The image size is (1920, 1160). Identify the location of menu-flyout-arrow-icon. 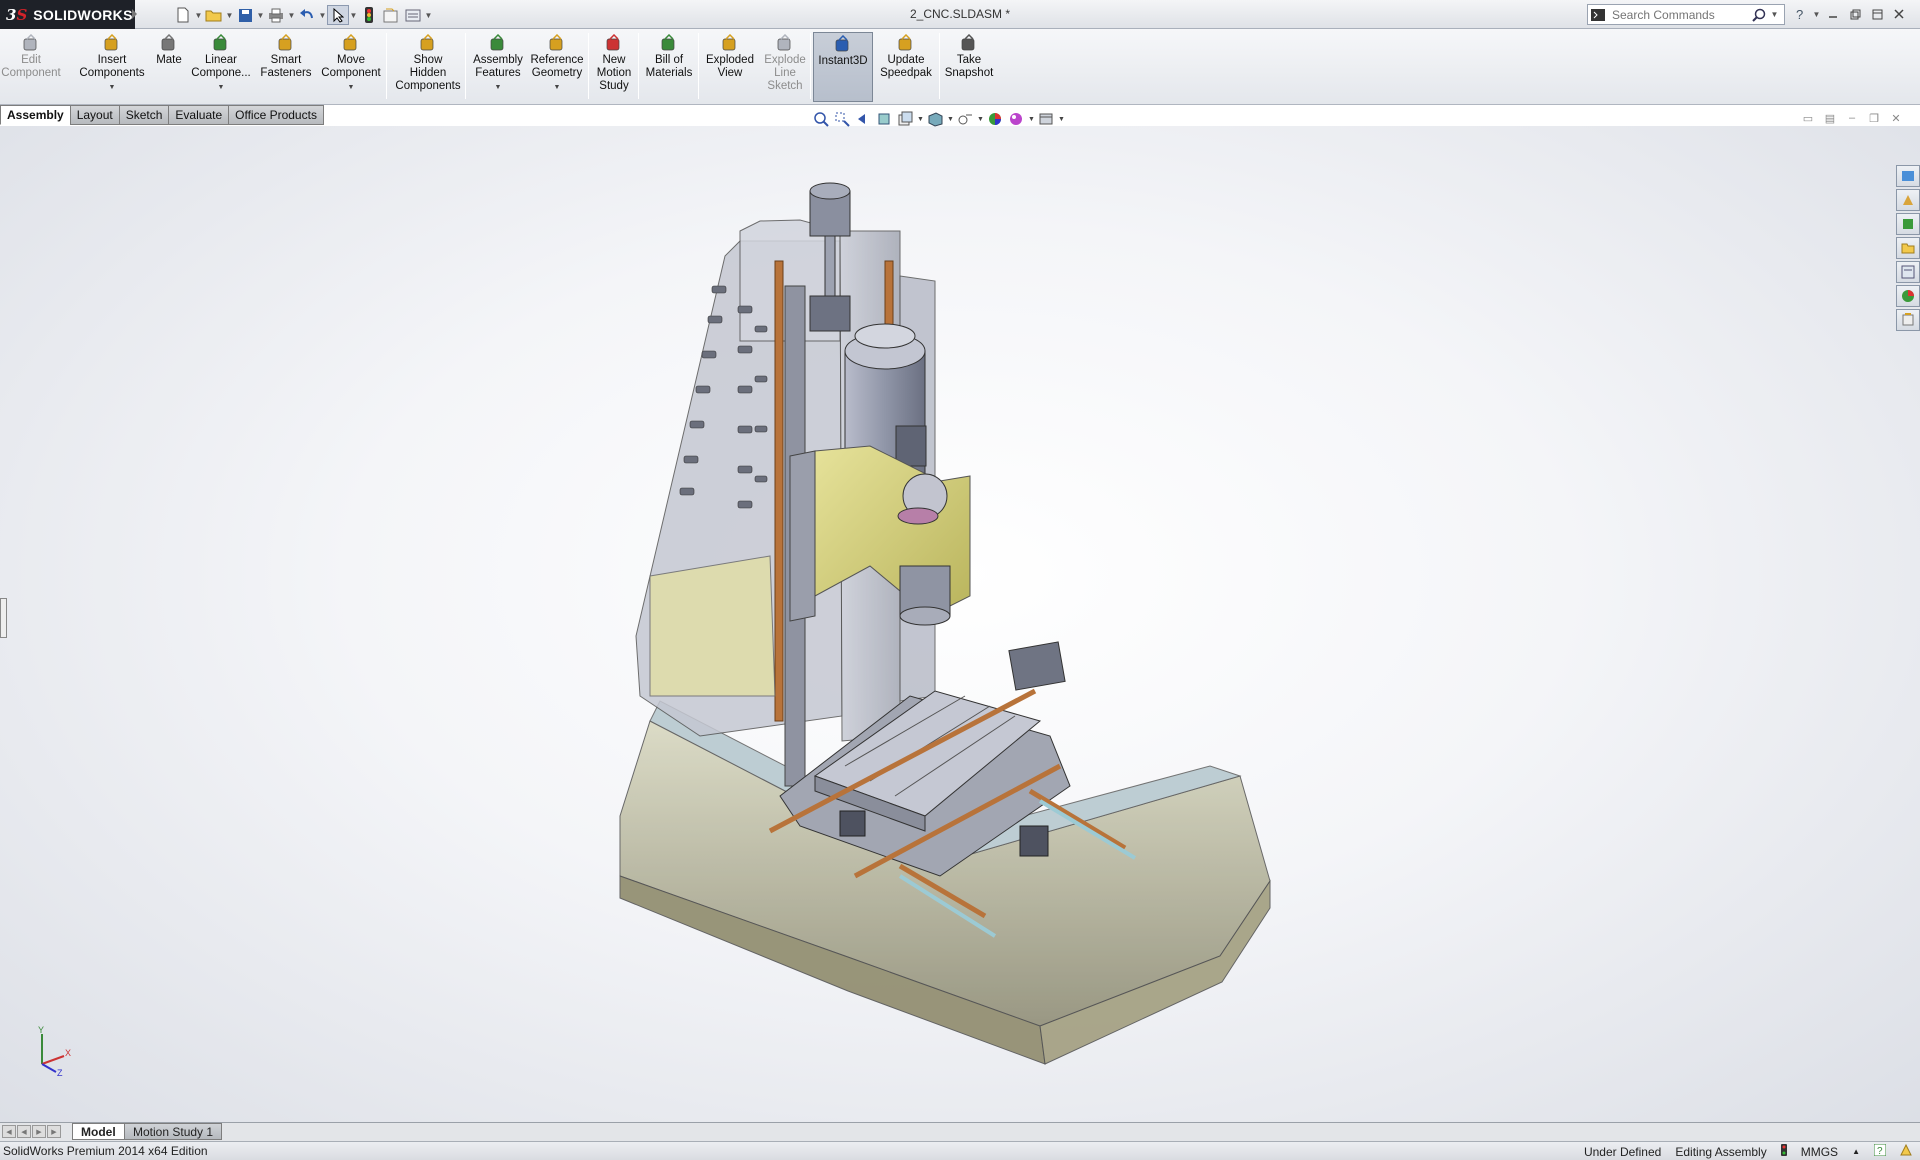
(134, 14).